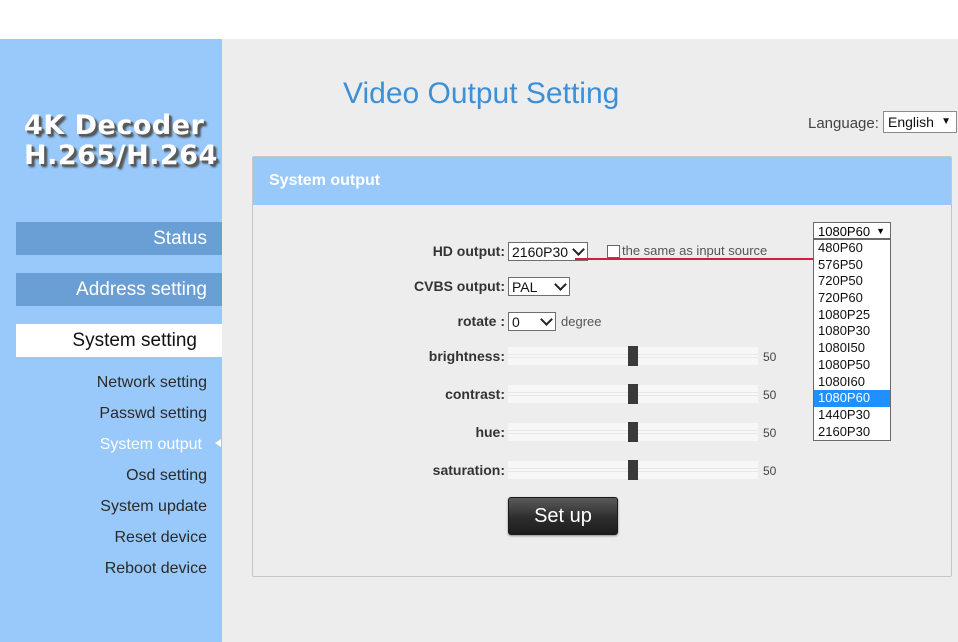 This screenshot has width=958, height=642. What do you see at coordinates (525, 287) in the screenshot?
I see `cvbs-output-value: PAL` at bounding box center [525, 287].